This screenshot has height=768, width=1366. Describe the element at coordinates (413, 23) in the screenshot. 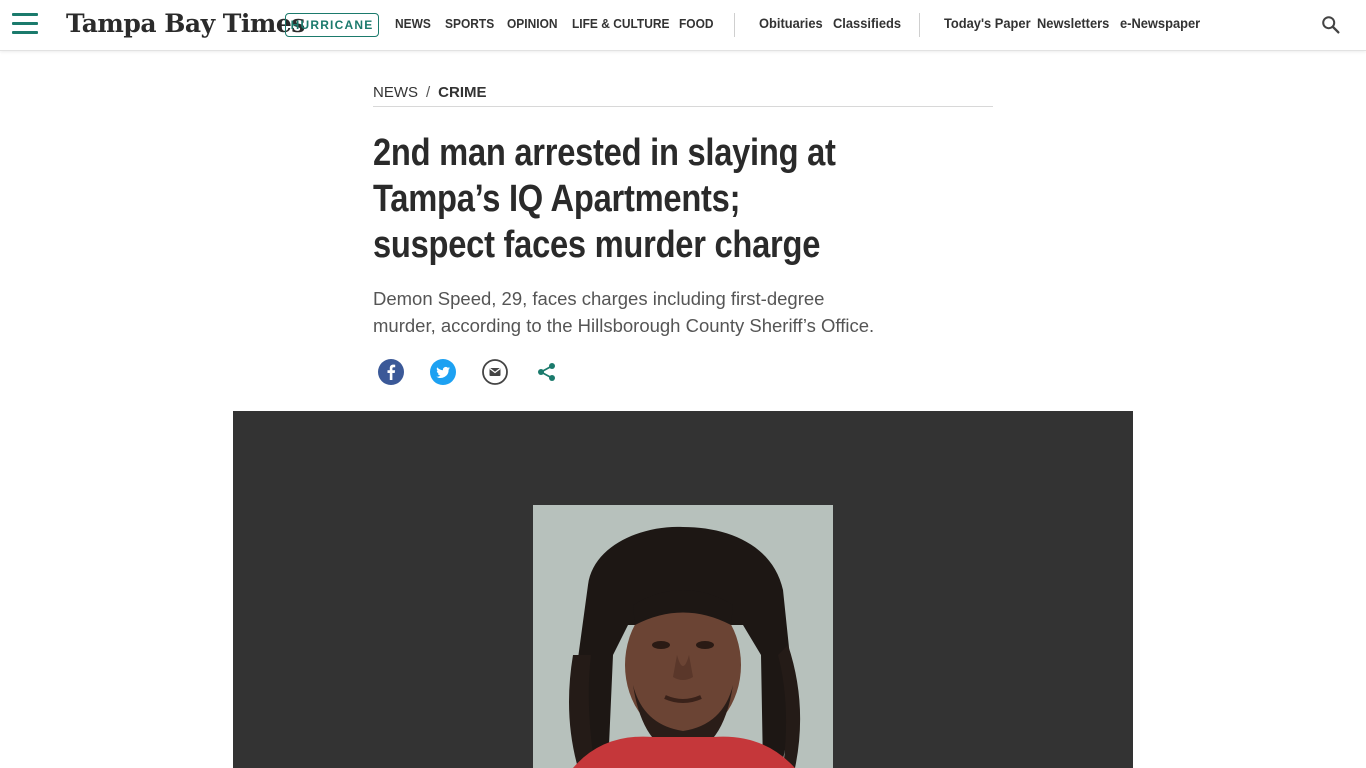

I see `nav-news: NEWS` at that location.